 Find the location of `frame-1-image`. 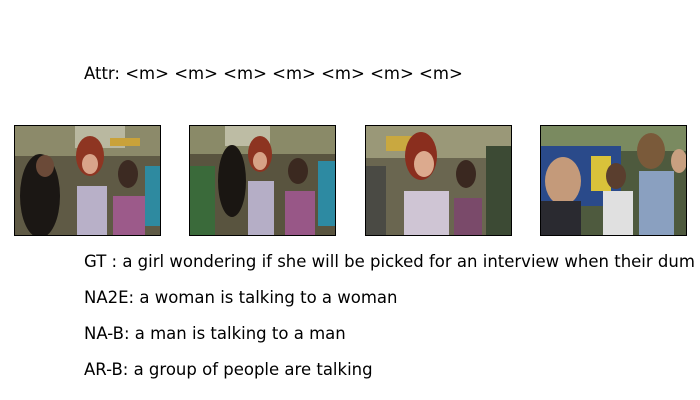

frame-1-image is located at coordinates (87, 180).